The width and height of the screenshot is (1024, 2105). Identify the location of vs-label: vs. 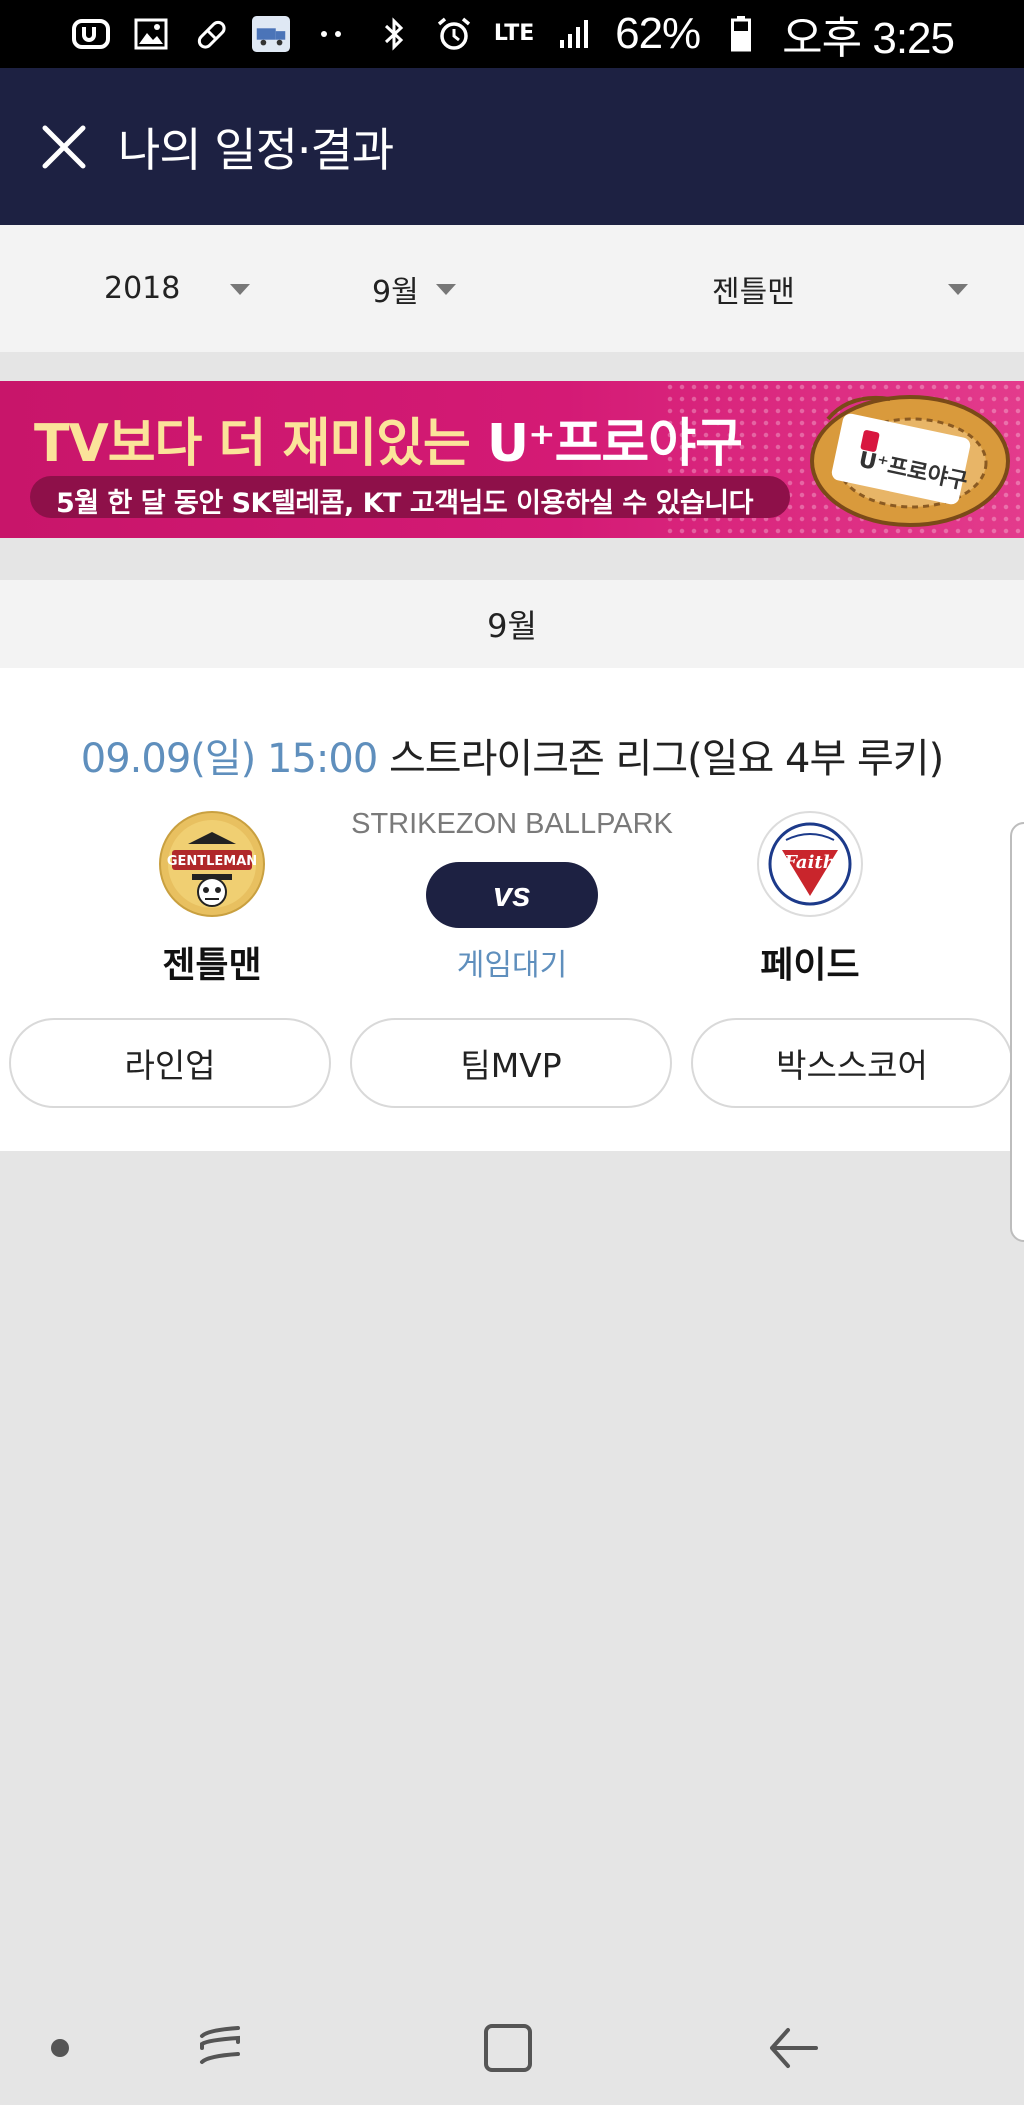
(512, 894).